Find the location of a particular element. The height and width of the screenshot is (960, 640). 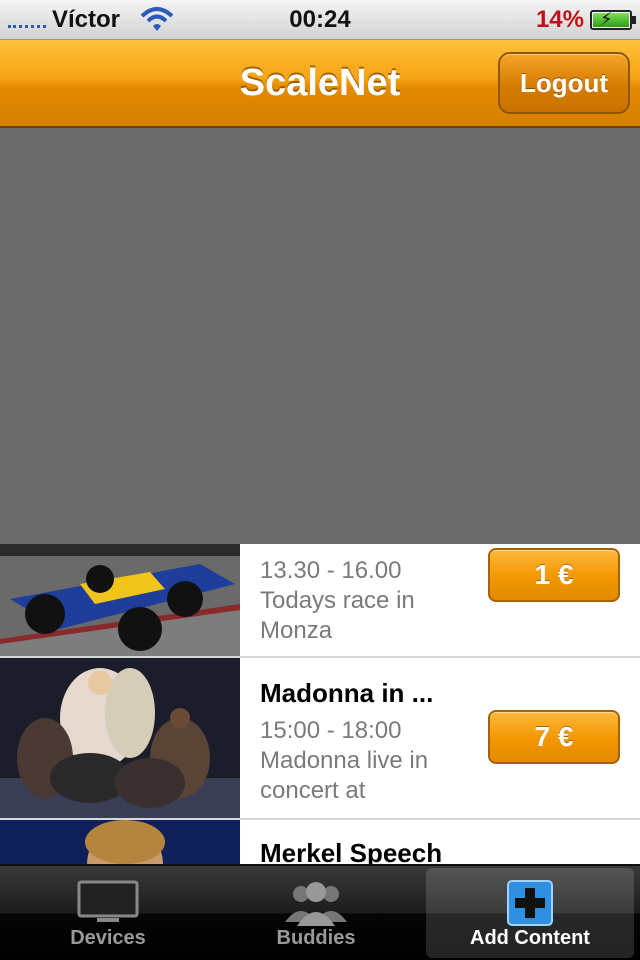

item-description: Madonna live in is located at coordinates (344, 760).